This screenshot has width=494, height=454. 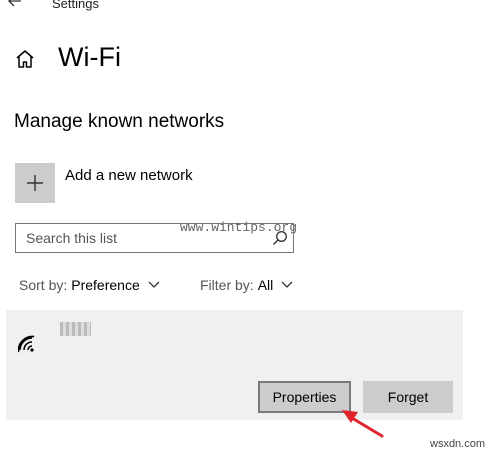 I want to click on sort-dropdown: Sort by: Preference, so click(x=89, y=285).